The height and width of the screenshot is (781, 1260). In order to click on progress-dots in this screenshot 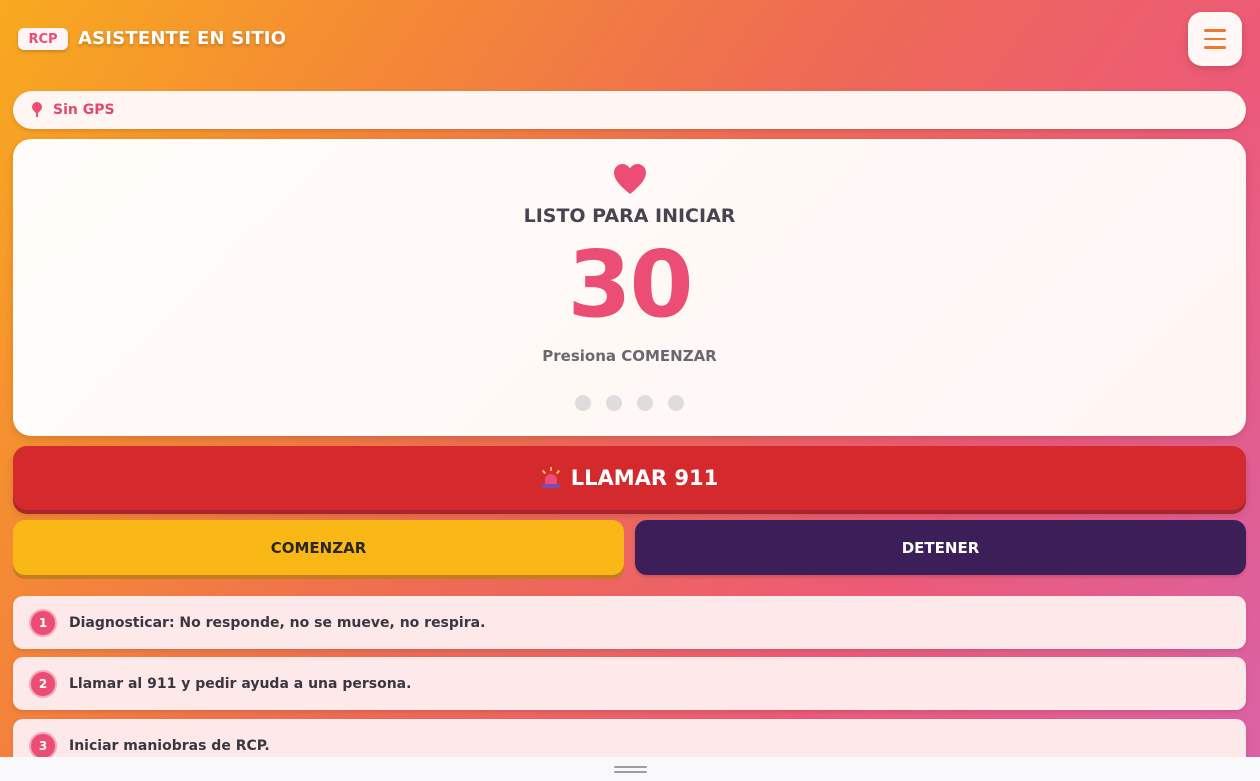, I will do `click(629, 403)`.